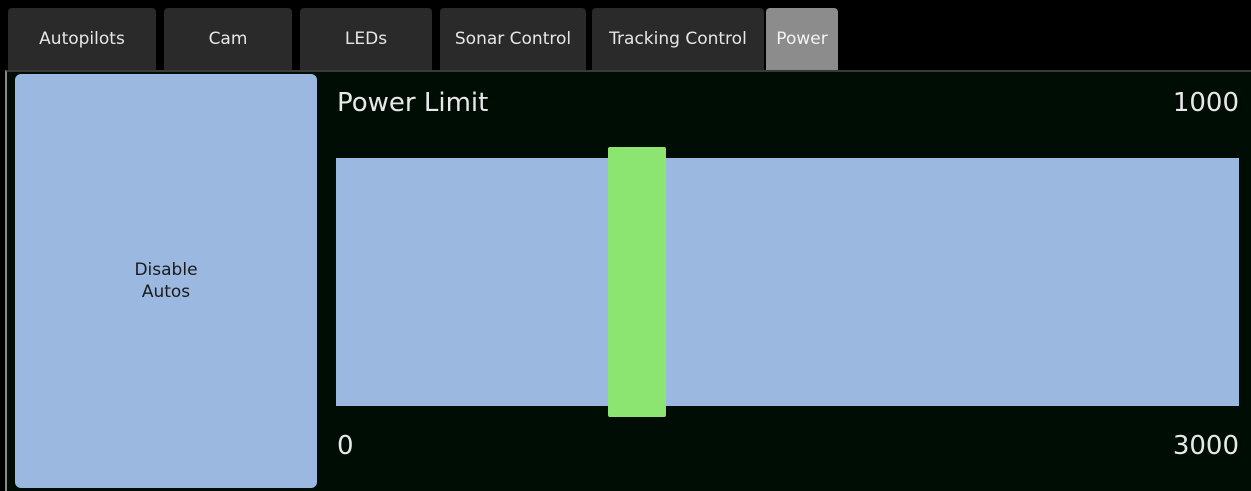 Image resolution: width=1251 pixels, height=491 pixels. I want to click on power-limit-value: 1000, so click(1205, 103).